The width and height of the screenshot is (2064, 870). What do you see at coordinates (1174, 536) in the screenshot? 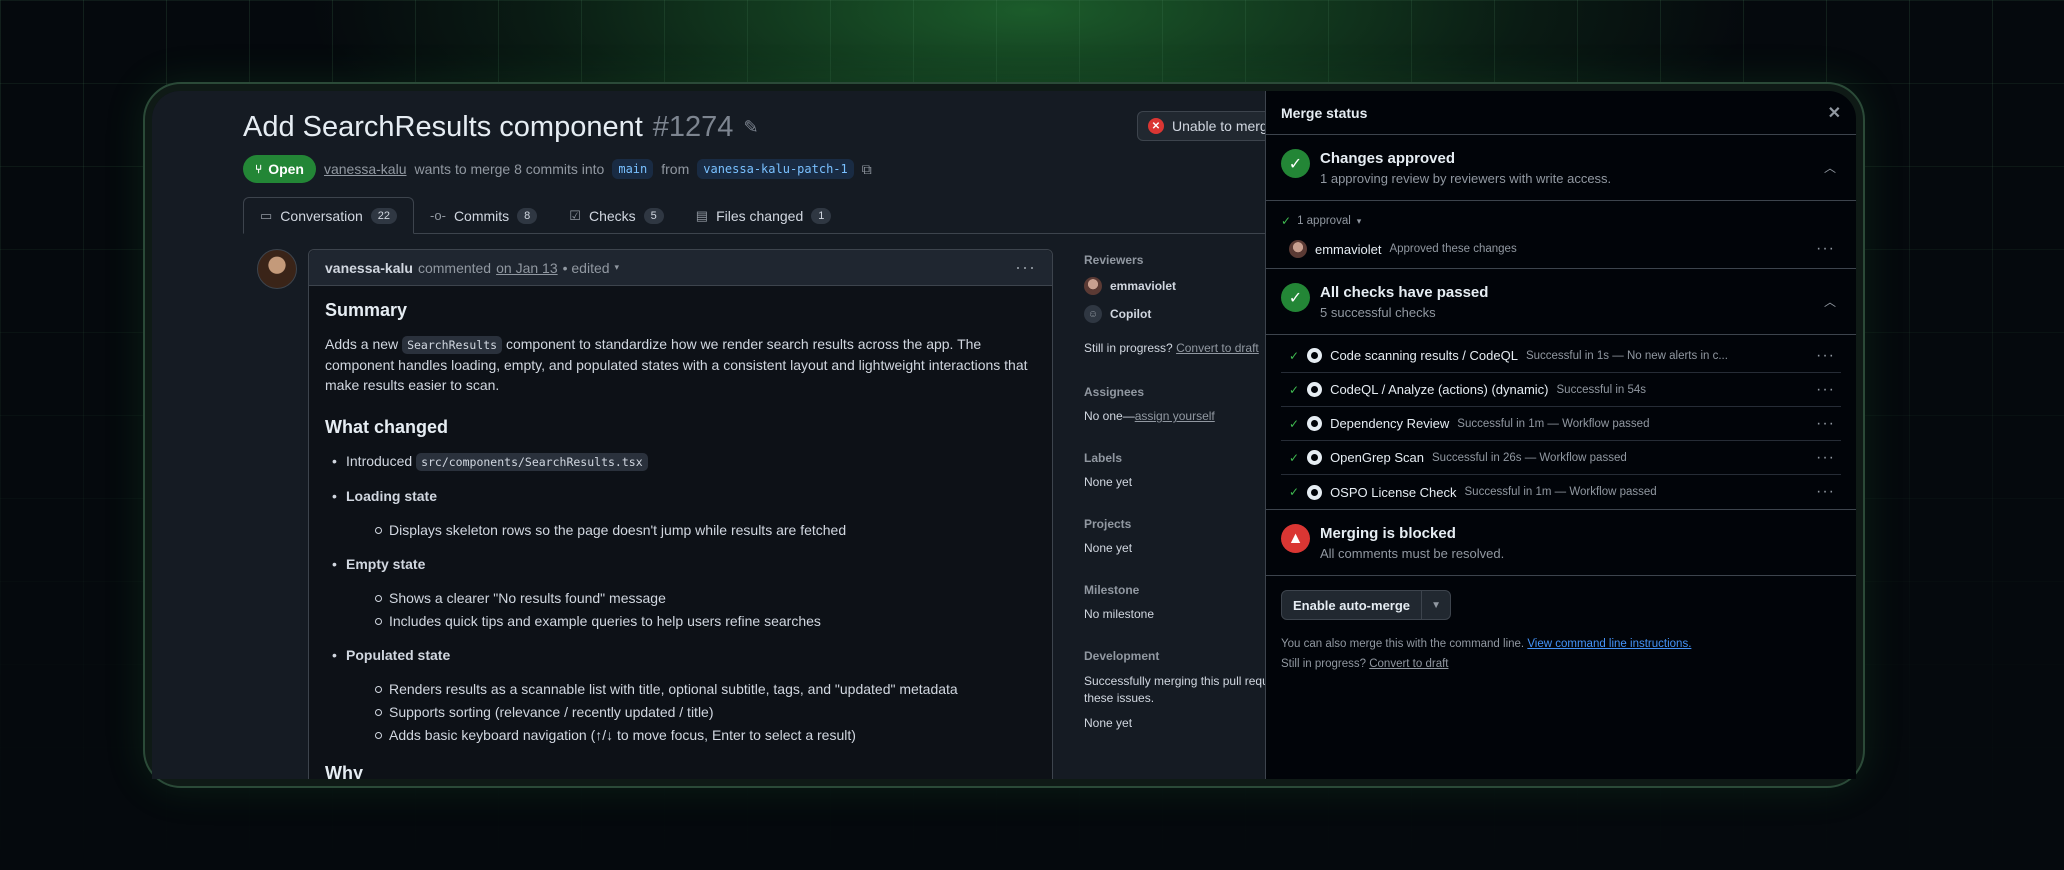
I see `projects-section: Projects None yet` at bounding box center [1174, 536].